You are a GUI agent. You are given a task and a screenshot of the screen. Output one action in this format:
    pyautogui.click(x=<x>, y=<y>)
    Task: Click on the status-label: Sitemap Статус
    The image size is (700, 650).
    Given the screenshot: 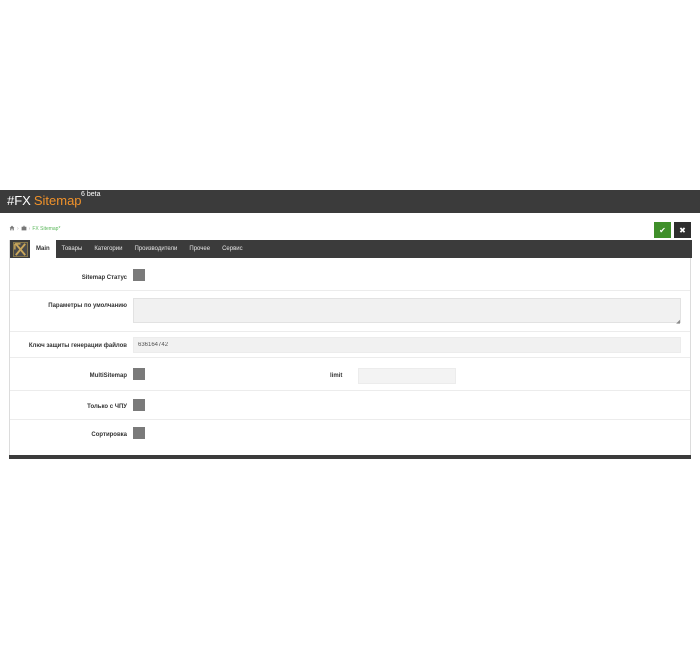 What is the action you would take?
    pyautogui.click(x=104, y=278)
    